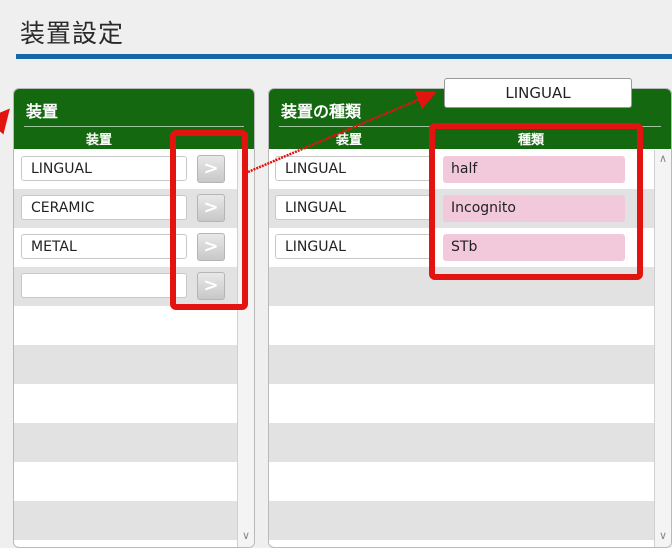  Describe the element at coordinates (342, 132) in the screenshot. I see `arrow-to-label` at that location.